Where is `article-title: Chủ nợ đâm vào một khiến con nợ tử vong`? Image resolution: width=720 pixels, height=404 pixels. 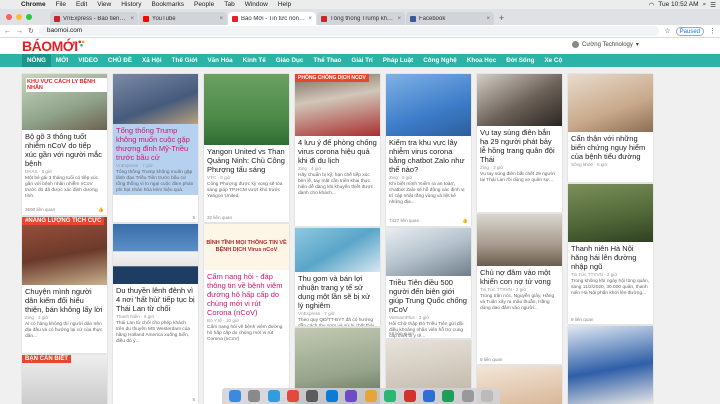 article-title: Chủ nợ đâm vào một khiến con nợ tử vong is located at coordinates (519, 276).